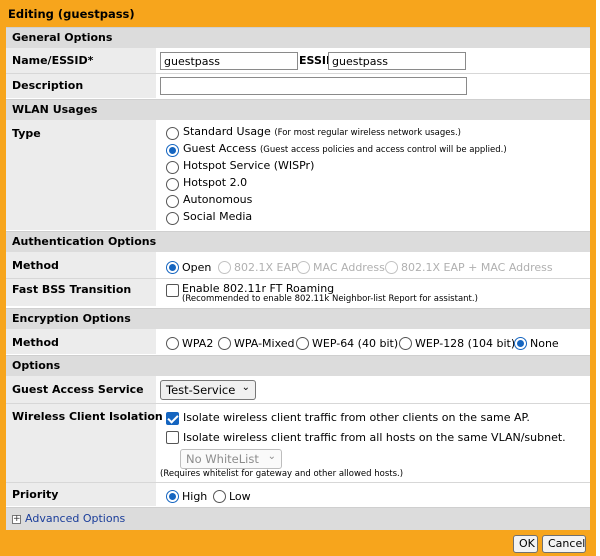 The image size is (600, 556). I want to click on type-autonomous-option: Autonomous, so click(217, 199).